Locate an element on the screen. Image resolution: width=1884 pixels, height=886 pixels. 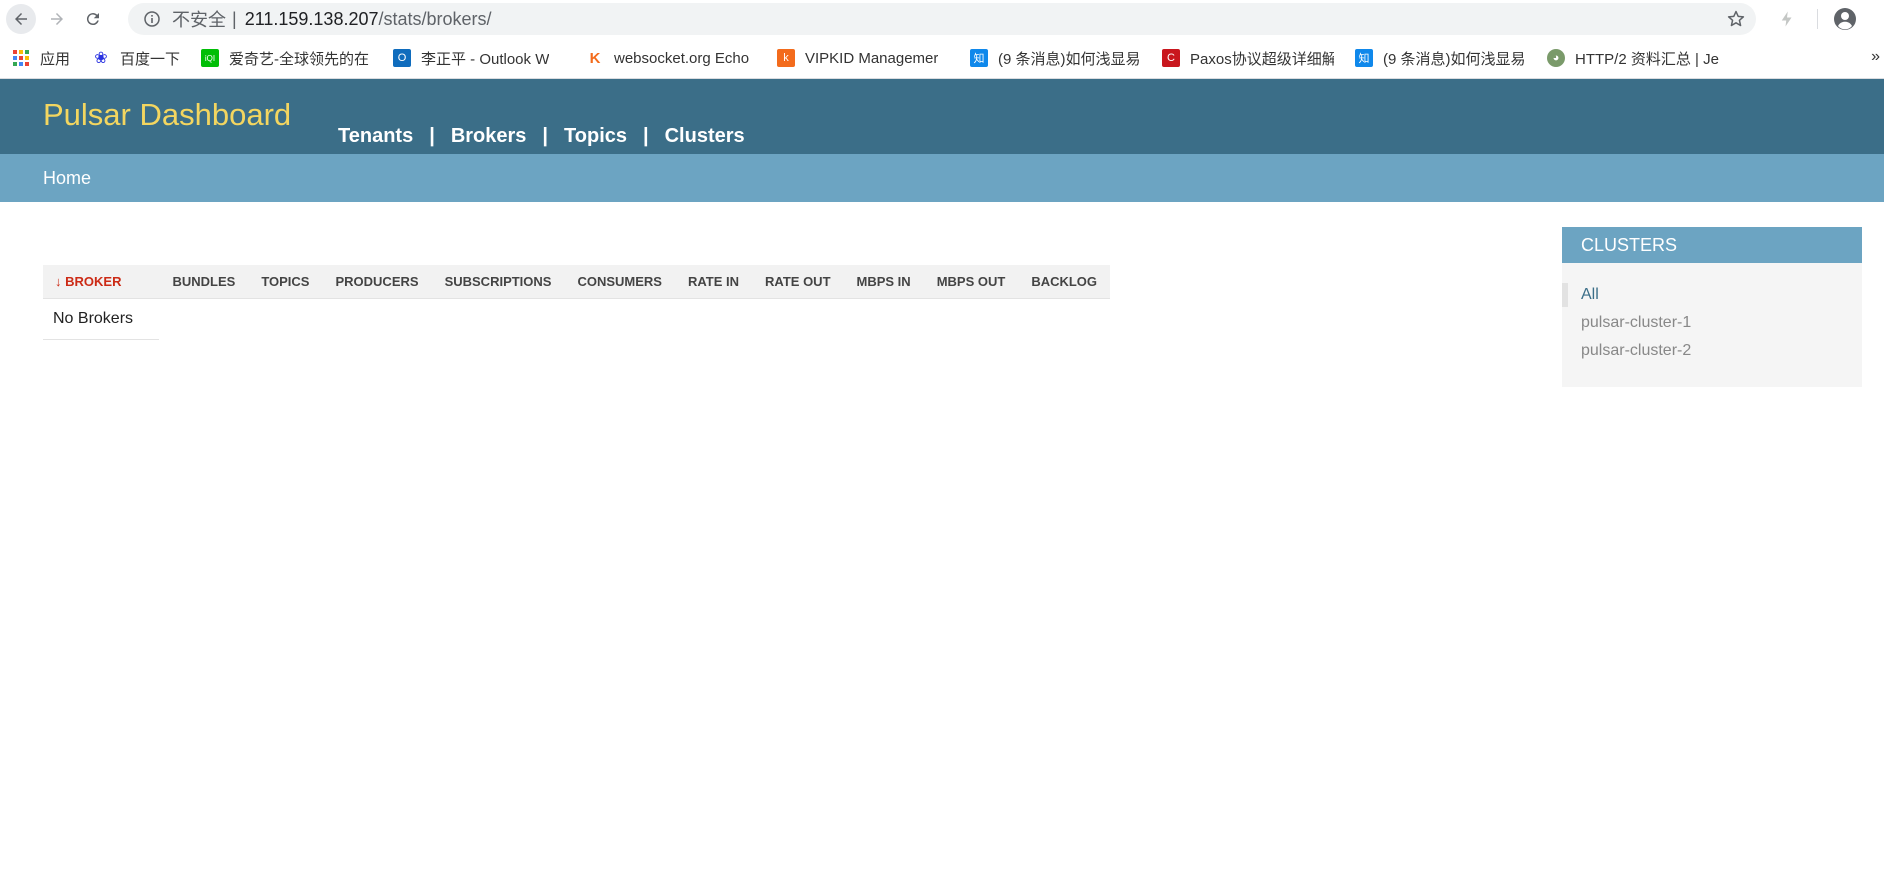
arrow-right-icon is located at coordinates (57, 19).